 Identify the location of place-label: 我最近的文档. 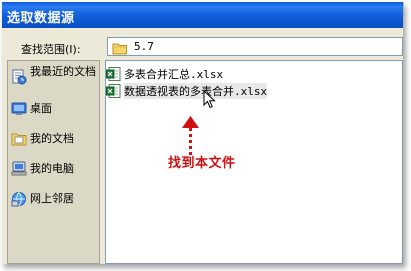
(63, 71).